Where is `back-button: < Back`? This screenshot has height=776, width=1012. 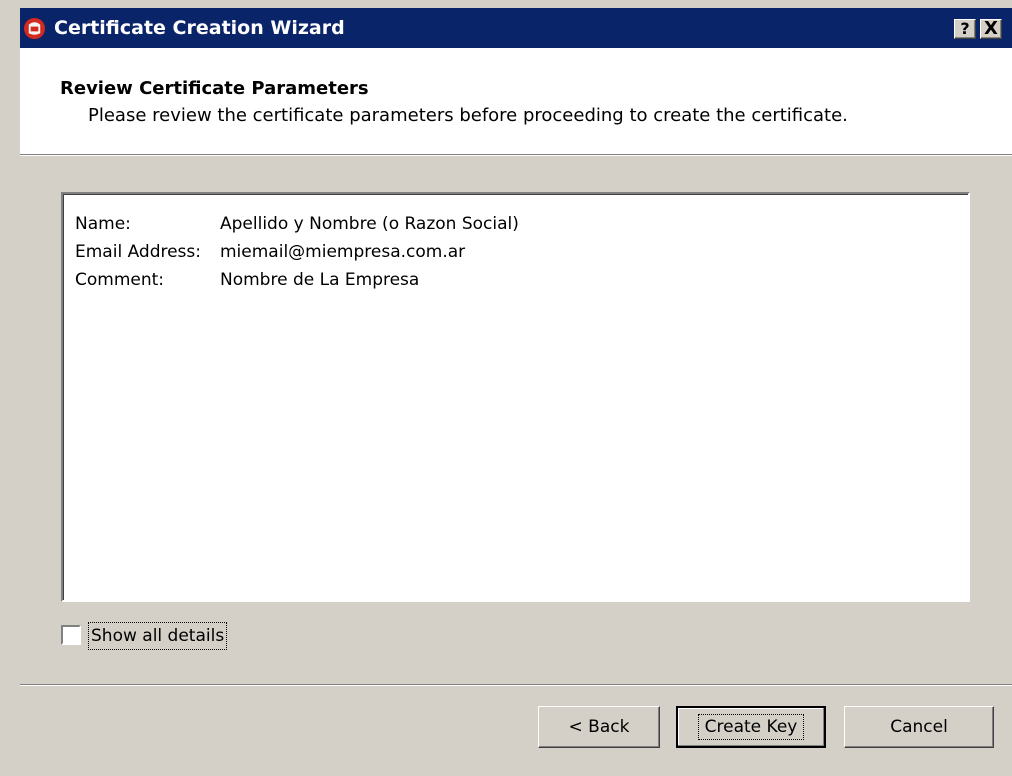
back-button: < Back is located at coordinates (599, 727).